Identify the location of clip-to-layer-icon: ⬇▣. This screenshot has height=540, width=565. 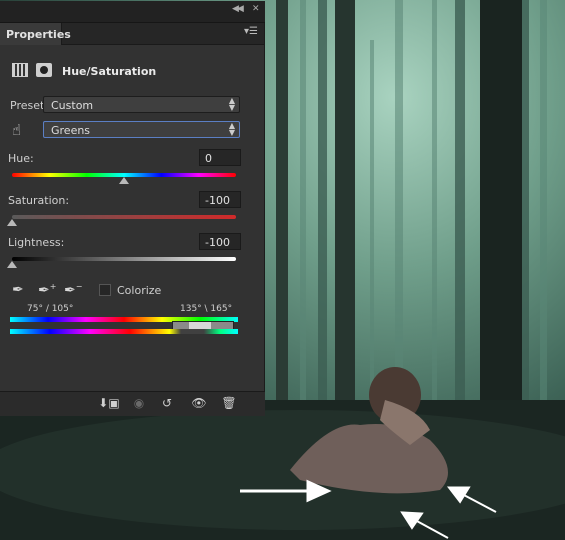
(109, 405).